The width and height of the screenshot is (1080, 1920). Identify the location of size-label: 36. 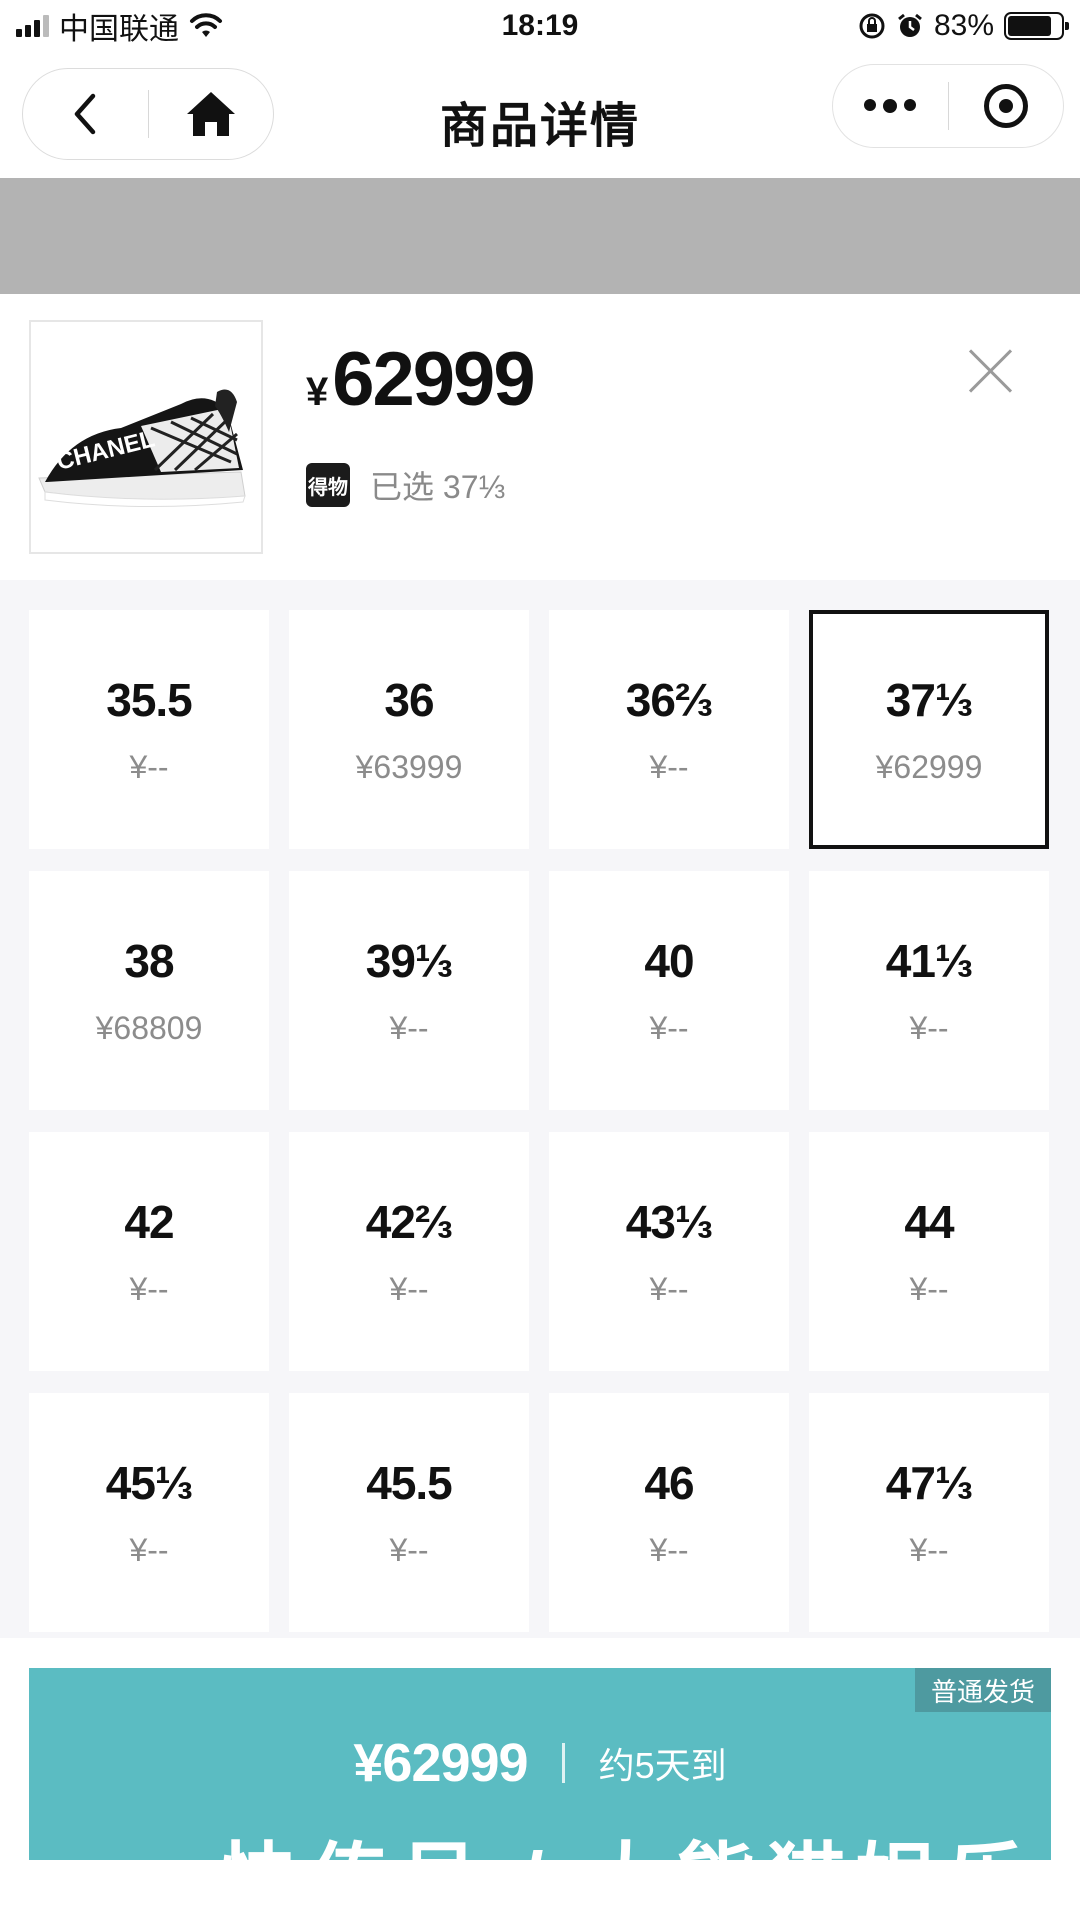
(409, 700).